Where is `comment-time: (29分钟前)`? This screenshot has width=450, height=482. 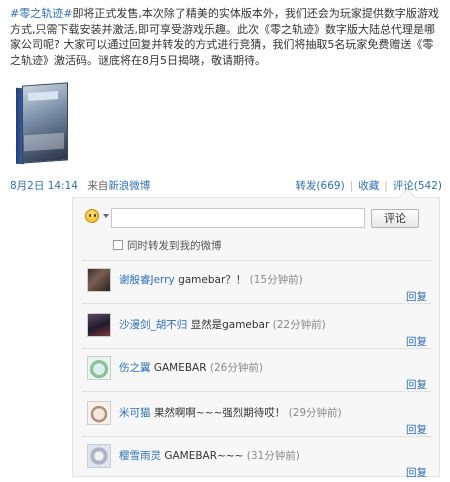
comment-time: (29分钟前) is located at coordinates (315, 413).